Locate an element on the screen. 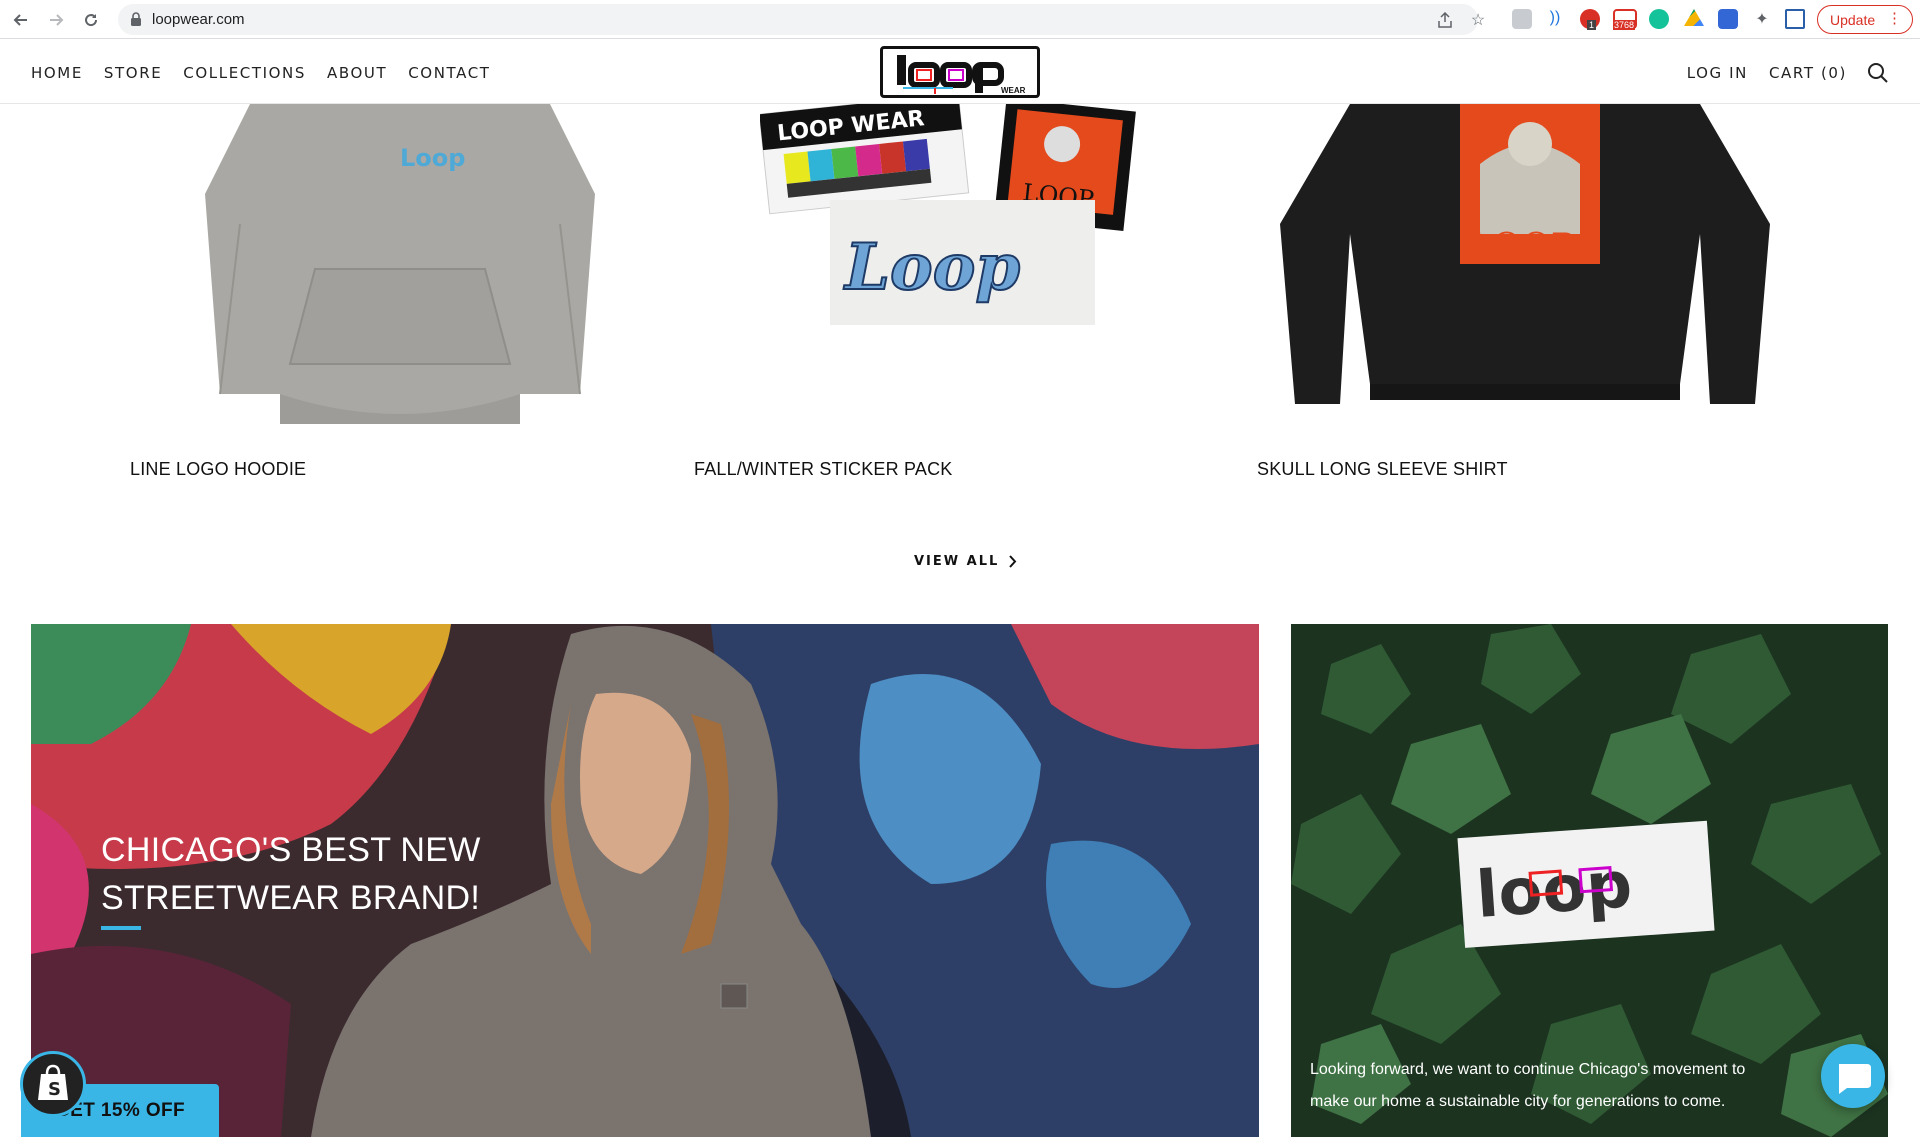 This screenshot has height=1137, width=1920. extension-wave-icon: )) is located at coordinates (1555, 19).